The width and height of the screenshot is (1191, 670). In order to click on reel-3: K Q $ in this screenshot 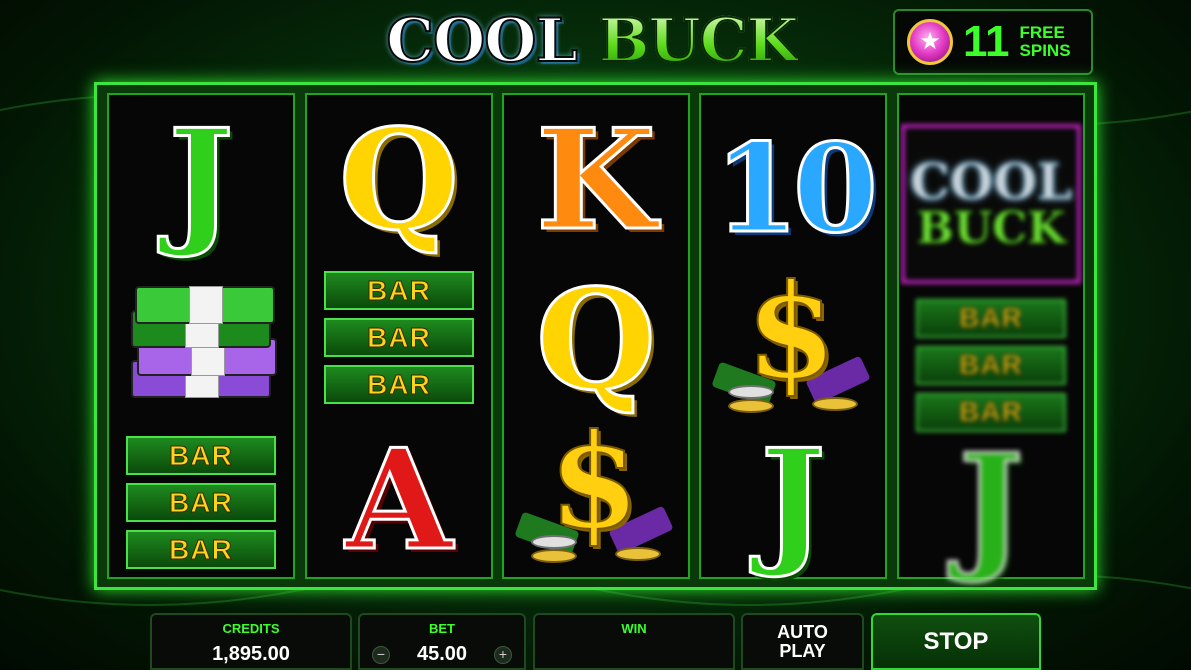, I will do `click(596, 336)`.